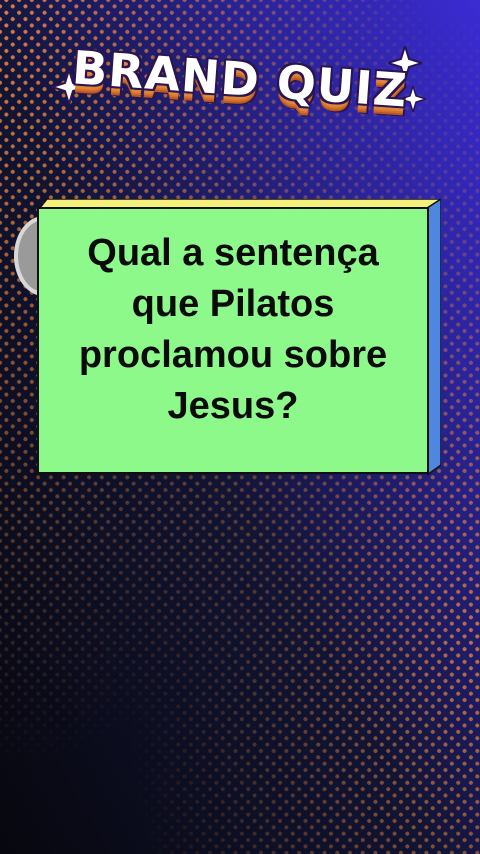  I want to click on brand-quiz-title: BRAND QUIZ, so click(240, 85).